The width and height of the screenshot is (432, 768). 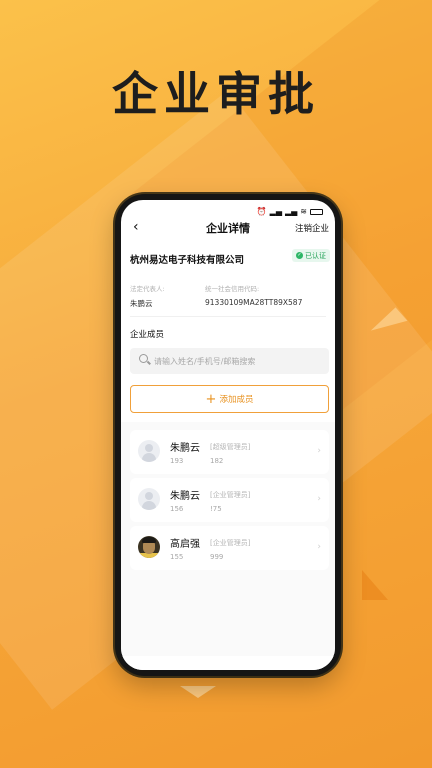 I want to click on verified-badge: ✓ 已认证, so click(x=311, y=255).